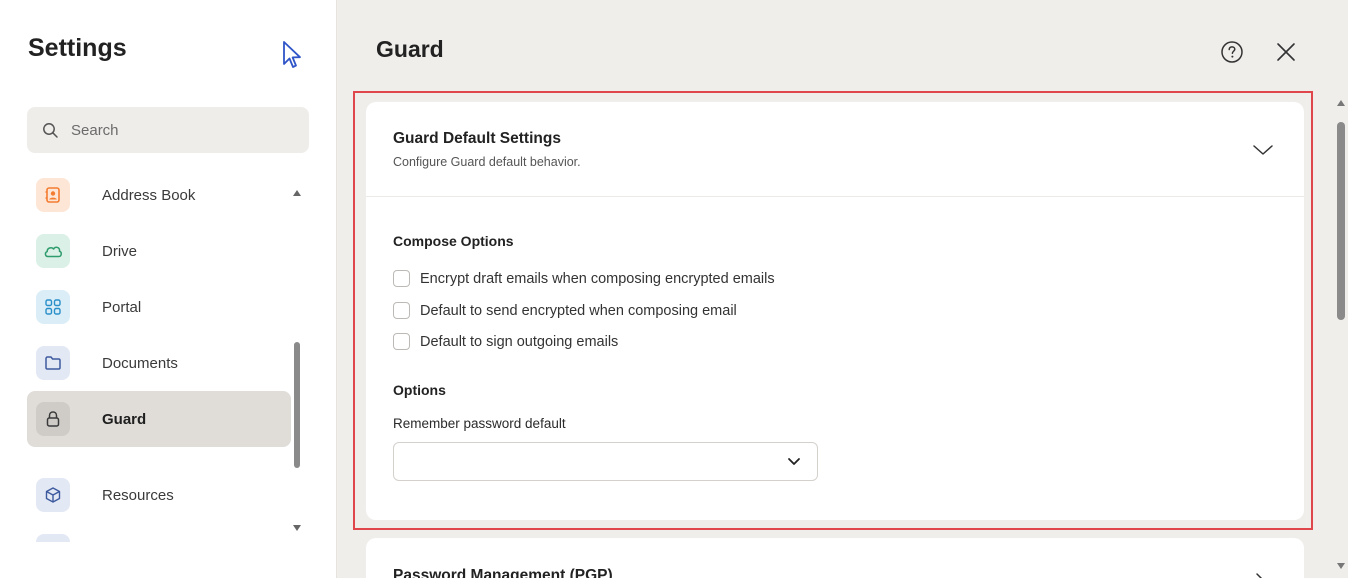 This screenshot has width=1348, height=578. Describe the element at coordinates (159, 307) in the screenshot. I see `sidebar-item-portal: Portal` at that location.